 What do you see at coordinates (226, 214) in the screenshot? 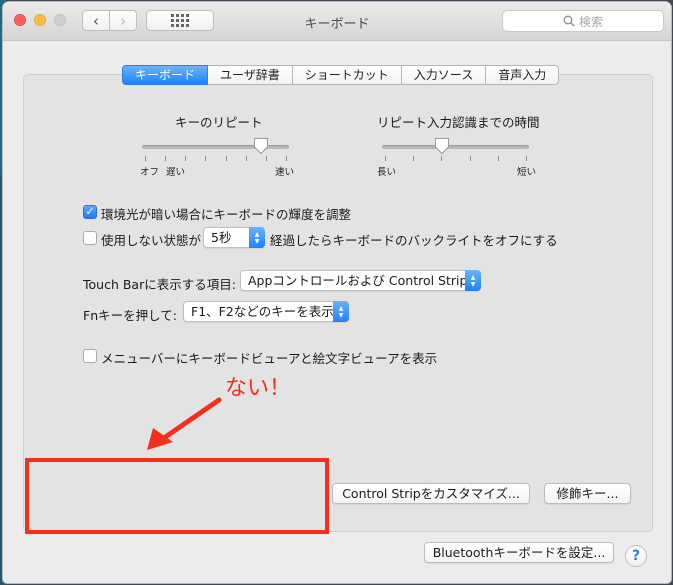
I see `adjust-brightness-label: 環境光が暗い場合にキーボードの輝度を調整` at bounding box center [226, 214].